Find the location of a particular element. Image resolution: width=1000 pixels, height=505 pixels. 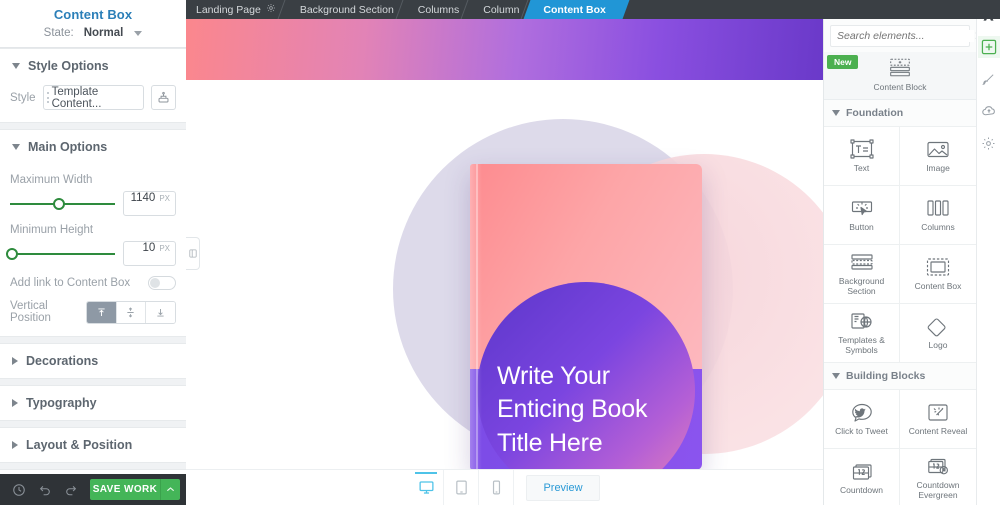

page-title: Content Box is located at coordinates (93, 14).